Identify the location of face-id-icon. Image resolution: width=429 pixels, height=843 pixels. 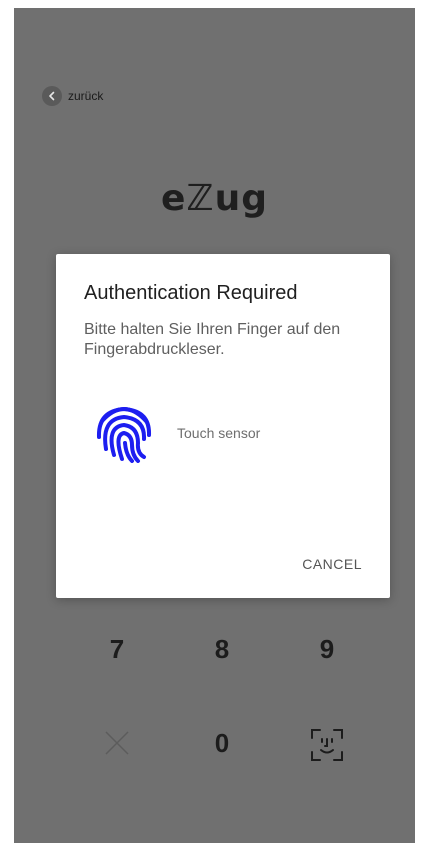
(327, 745).